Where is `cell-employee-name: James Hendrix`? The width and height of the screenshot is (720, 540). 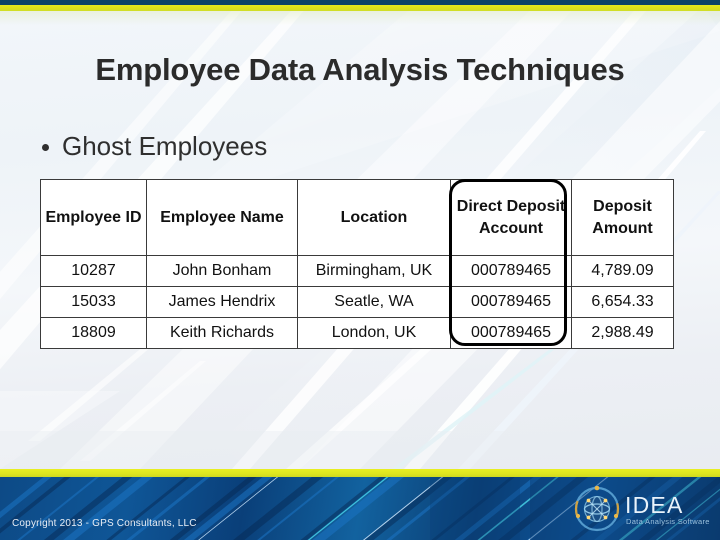
cell-employee-name: James Hendrix is located at coordinates (222, 302).